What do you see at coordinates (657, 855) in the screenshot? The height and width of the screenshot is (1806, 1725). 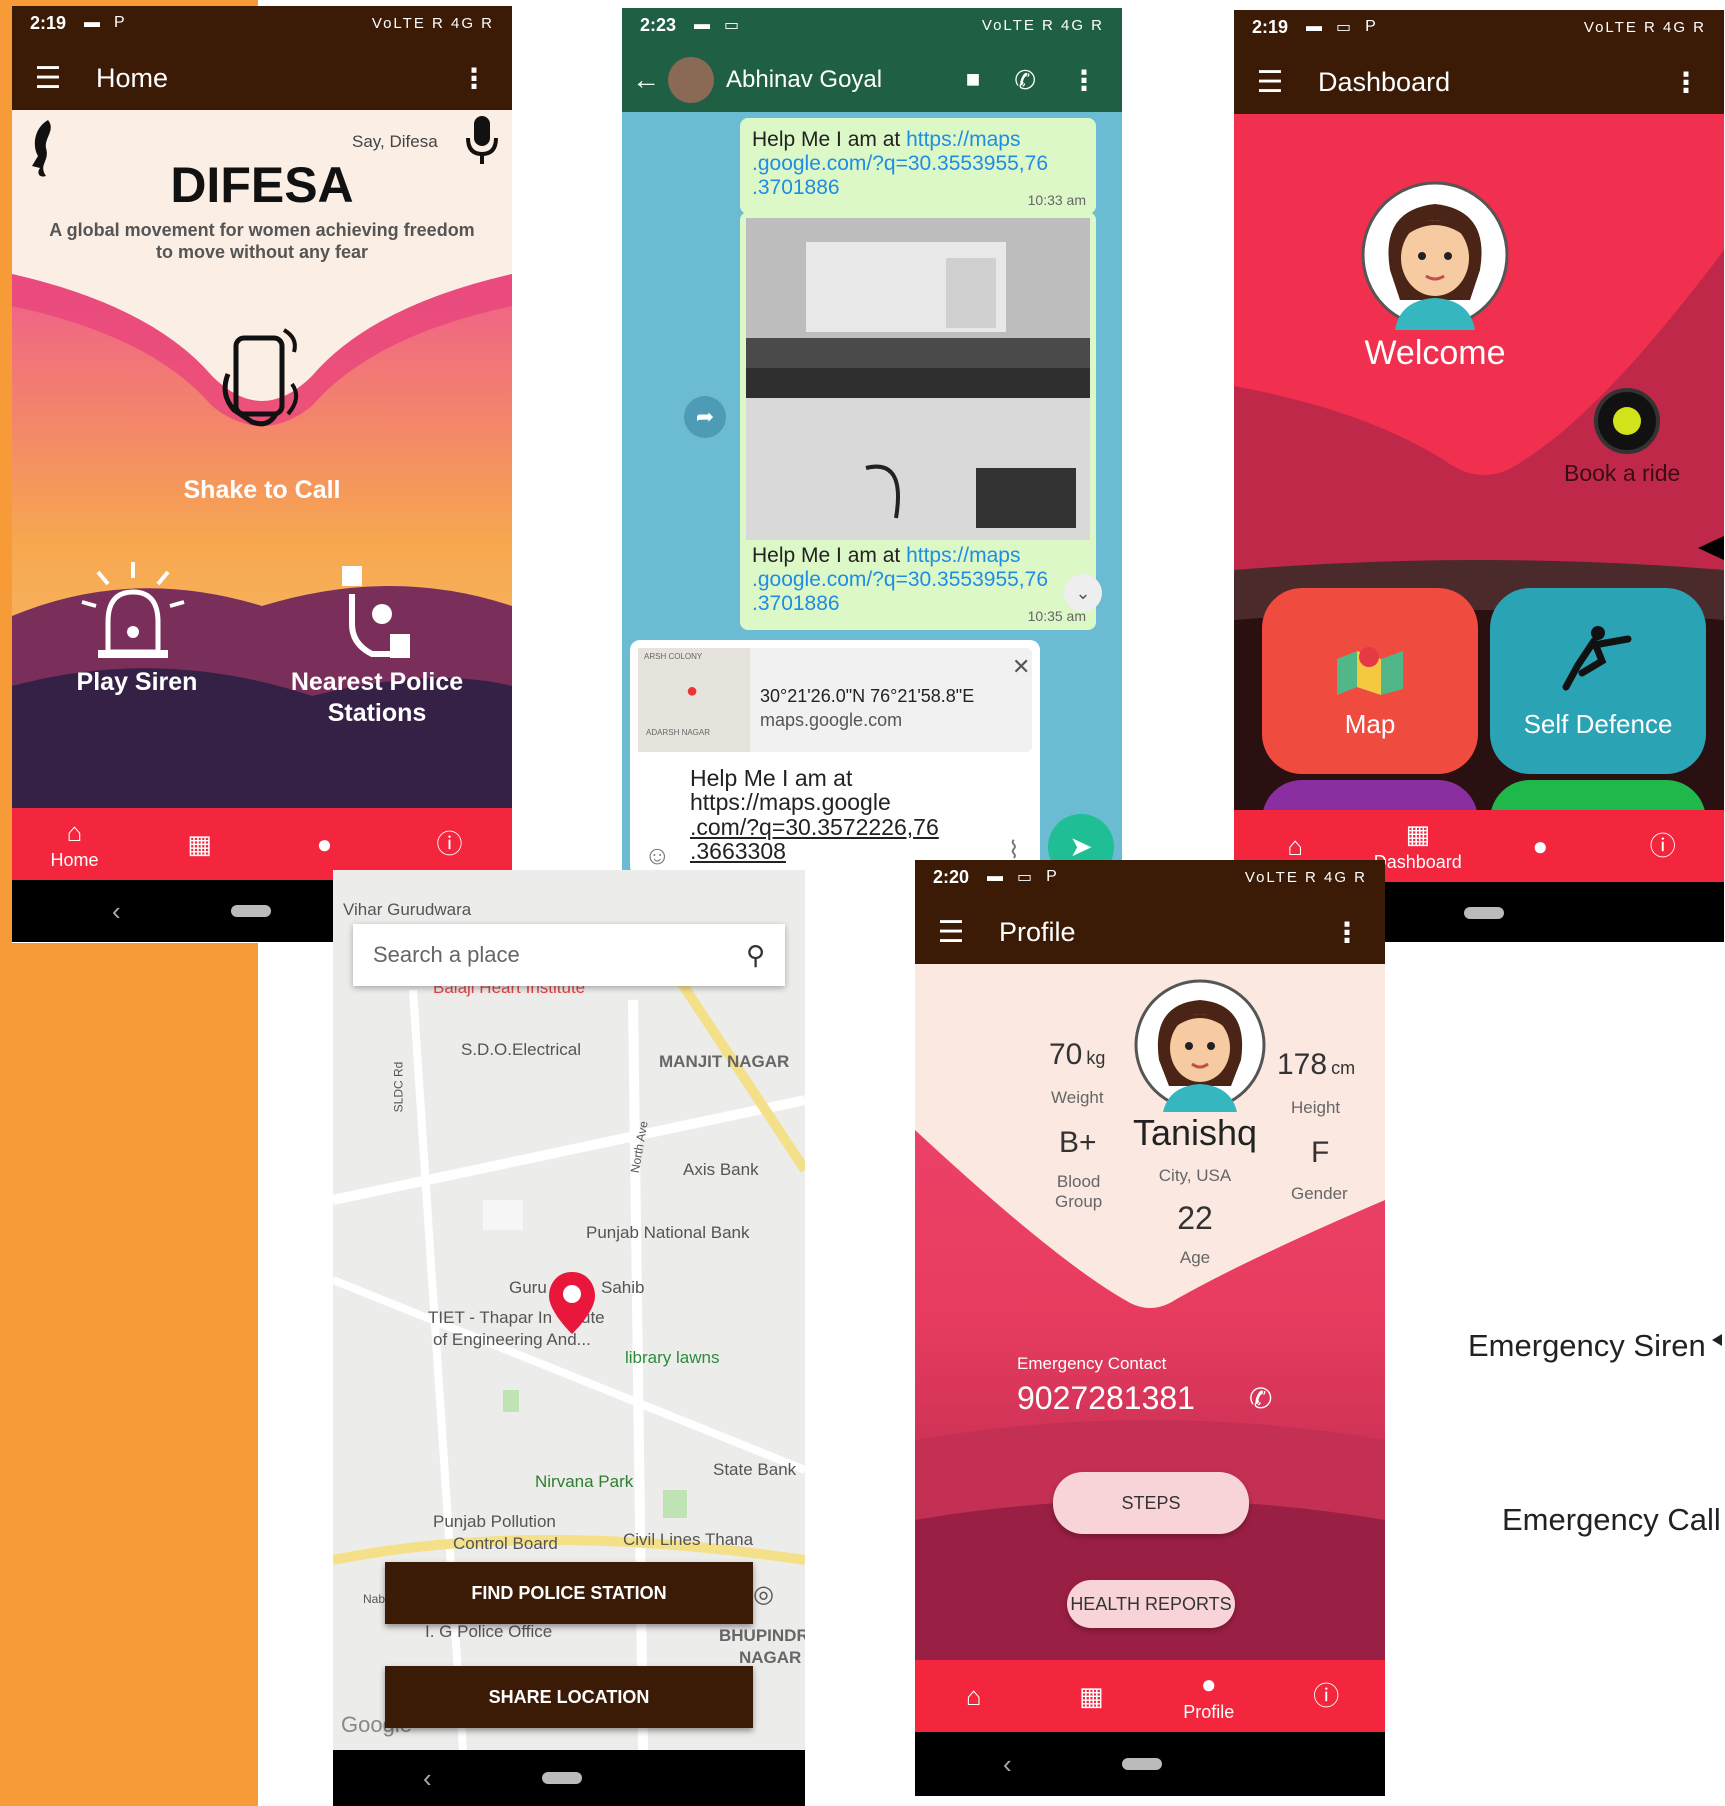 I see `emoji-icon: ☺` at bounding box center [657, 855].